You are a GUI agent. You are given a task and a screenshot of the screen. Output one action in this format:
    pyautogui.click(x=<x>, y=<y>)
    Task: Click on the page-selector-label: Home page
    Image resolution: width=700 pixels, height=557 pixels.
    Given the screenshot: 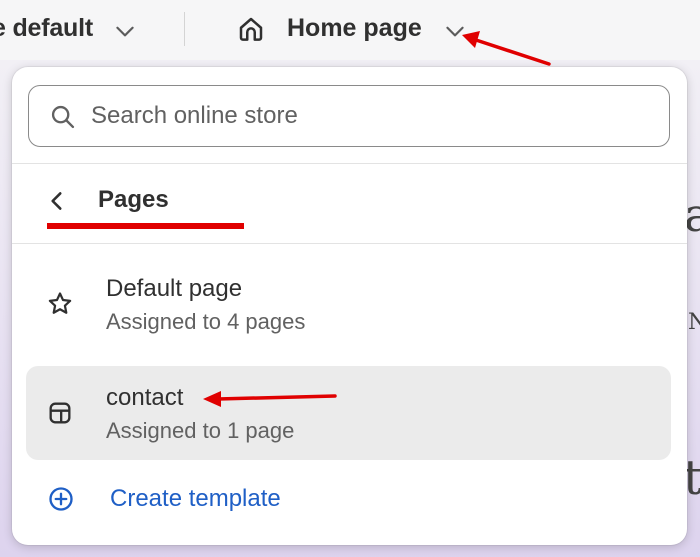 What is the action you would take?
    pyautogui.click(x=354, y=28)
    